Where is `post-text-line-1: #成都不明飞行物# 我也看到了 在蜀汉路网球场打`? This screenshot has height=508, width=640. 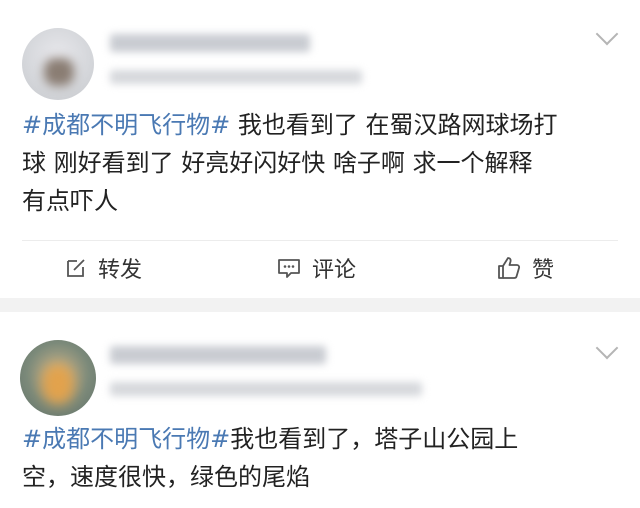
post-text-line-1: #成都不明飞行物# 我也看到了 在蜀汉路网球场打 is located at coordinates (290, 125).